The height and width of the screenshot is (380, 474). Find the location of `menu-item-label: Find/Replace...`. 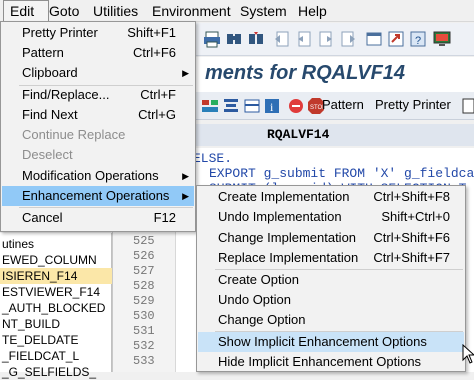

menu-item-label: Find/Replace... is located at coordinates (66, 94).